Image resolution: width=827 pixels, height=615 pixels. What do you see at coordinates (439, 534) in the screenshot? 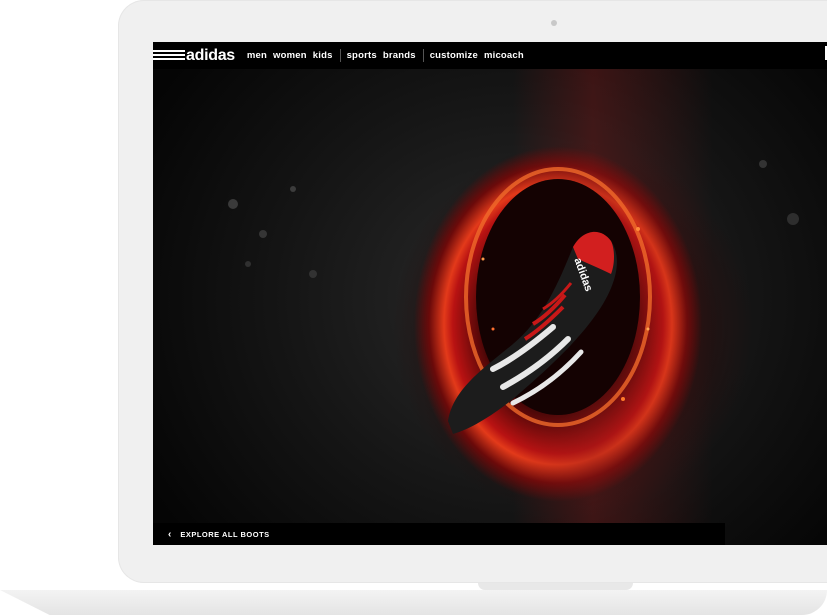
I see `explore-bar: ‹ EXPLORE ALL BOOTS` at bounding box center [439, 534].